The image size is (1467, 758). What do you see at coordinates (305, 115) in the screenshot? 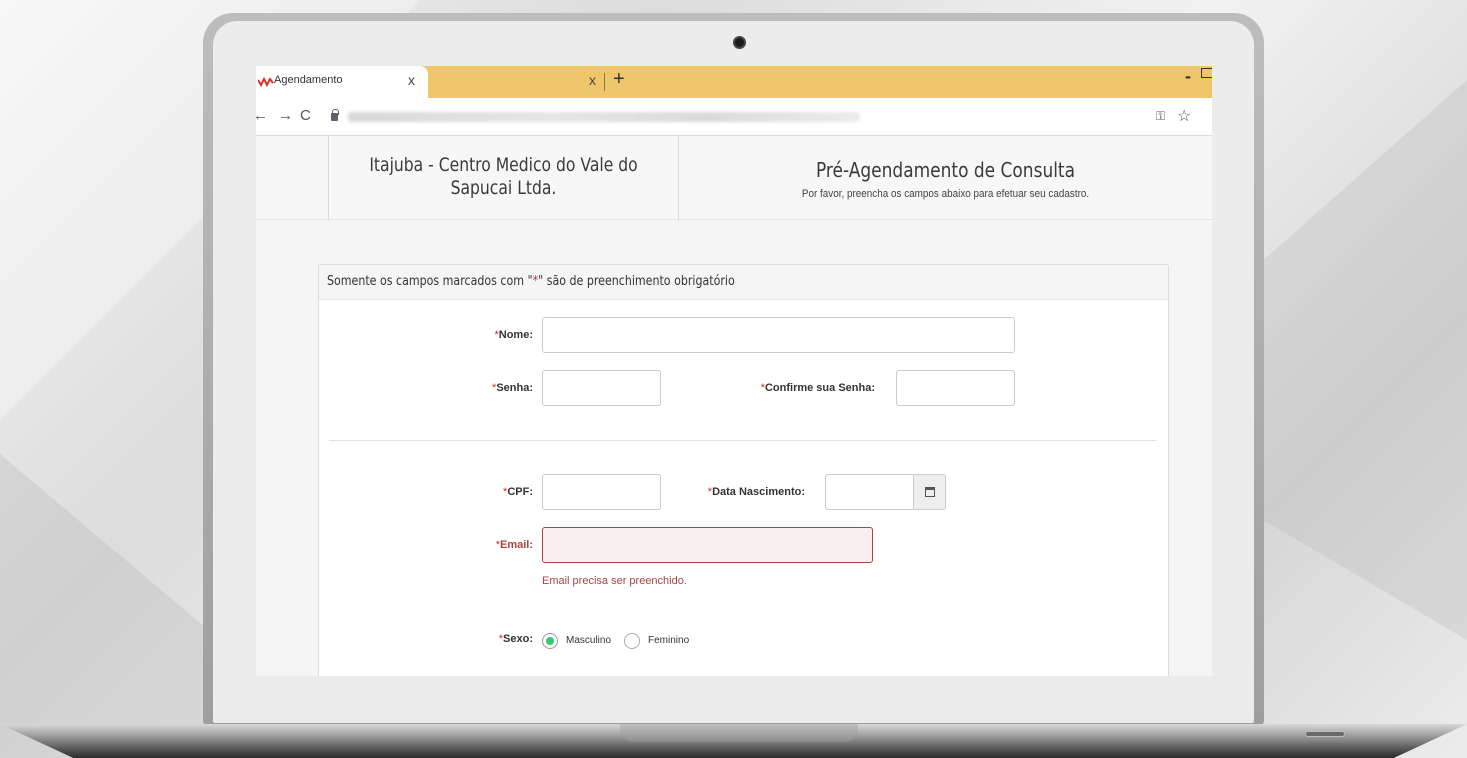
I see `reload-icon: C` at bounding box center [305, 115].